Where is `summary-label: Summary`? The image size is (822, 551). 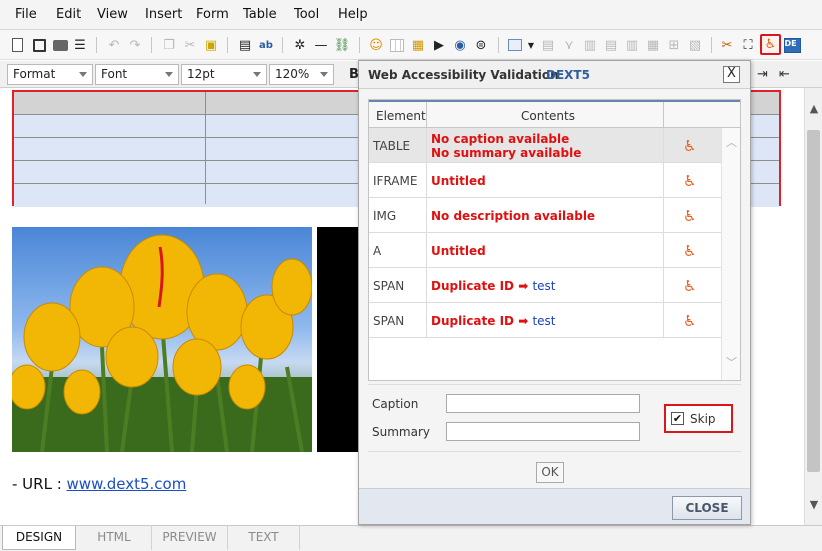 summary-label: Summary is located at coordinates (401, 432).